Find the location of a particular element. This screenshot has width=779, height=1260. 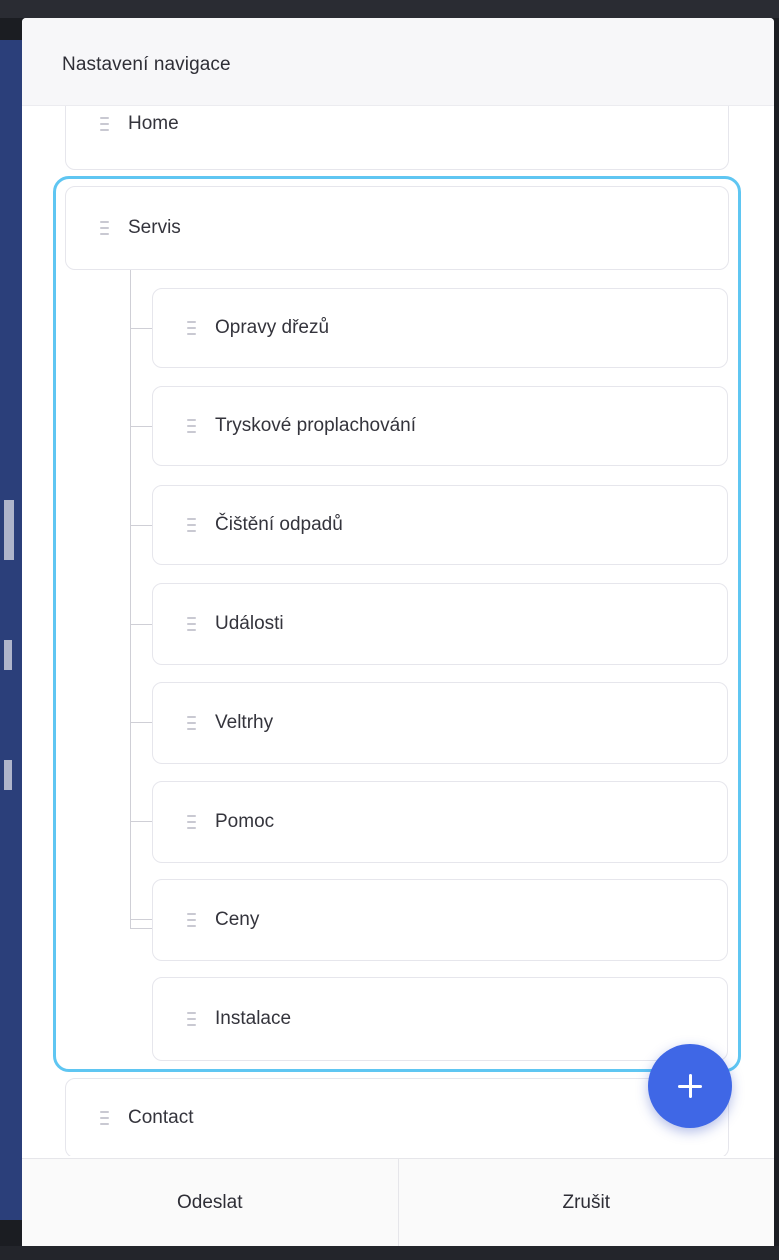

nav-item-label: Události is located at coordinates (249, 623).